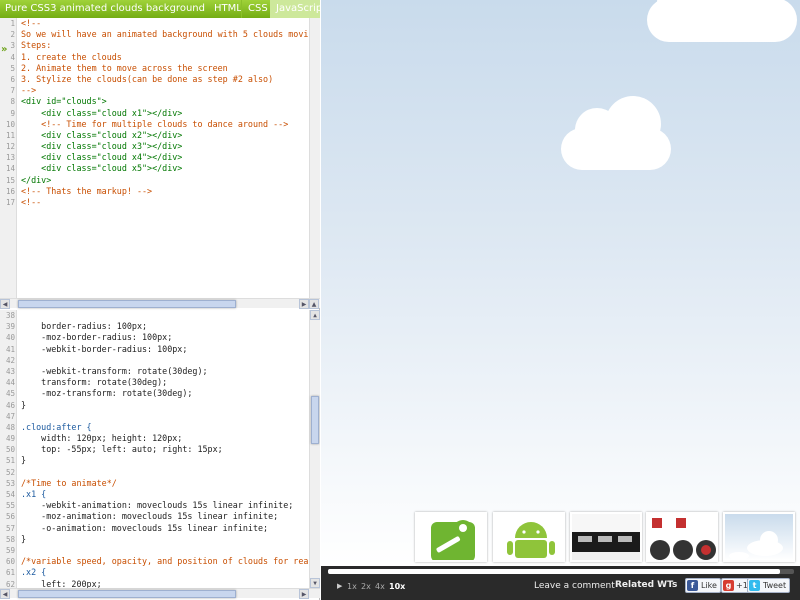 This screenshot has height=600, width=800. What do you see at coordinates (114, 371) in the screenshot?
I see `code-text: -webkit-transform: rotate(30deg);` at bounding box center [114, 371].